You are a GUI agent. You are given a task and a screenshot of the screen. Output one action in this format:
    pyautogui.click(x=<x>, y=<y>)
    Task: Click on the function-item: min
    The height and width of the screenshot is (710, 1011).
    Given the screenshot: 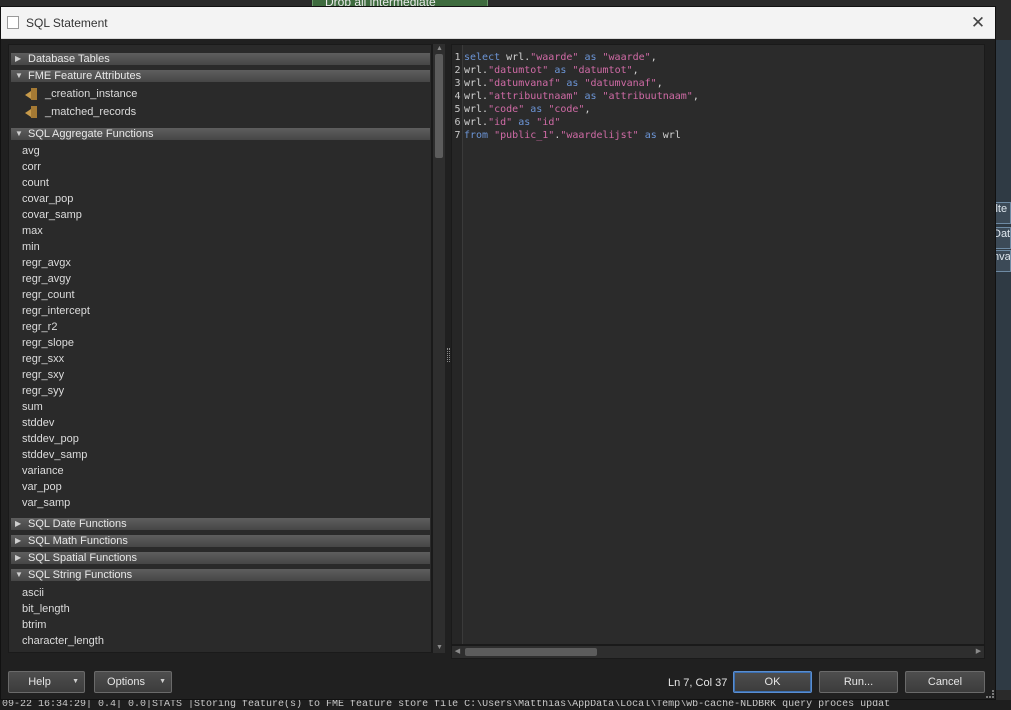 What is the action you would take?
    pyautogui.click(x=31, y=247)
    